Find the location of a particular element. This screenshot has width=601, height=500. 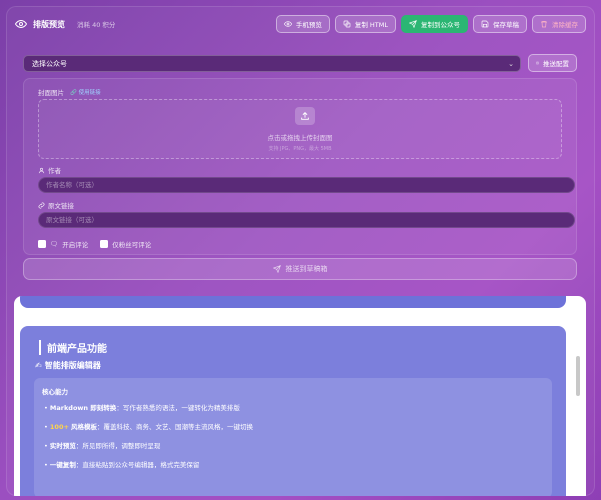

push-config-button: 推送配置 is located at coordinates (552, 63).